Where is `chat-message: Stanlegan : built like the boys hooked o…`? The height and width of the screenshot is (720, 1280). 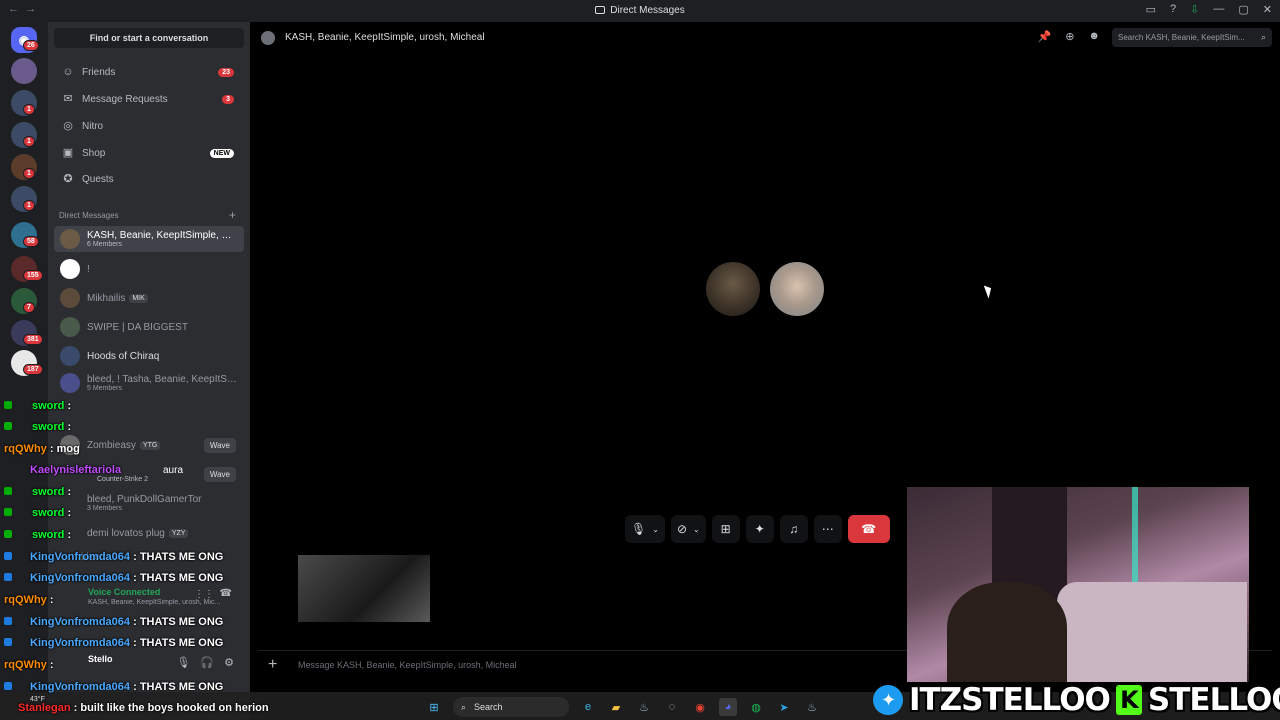 chat-message: Stanlegan : built like the boys hooked o… is located at coordinates (136, 708).